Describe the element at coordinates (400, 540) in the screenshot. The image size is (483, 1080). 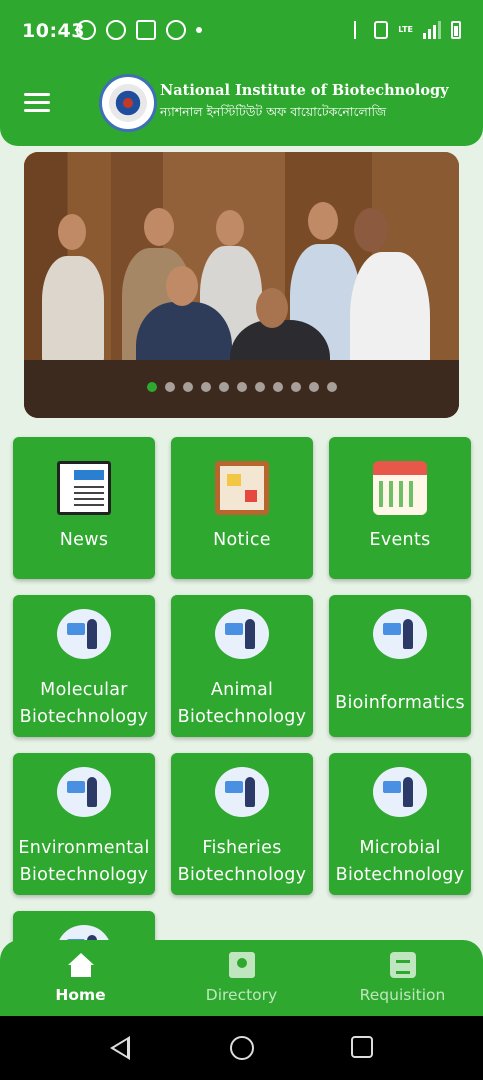
I see `tile-label: Events` at that location.